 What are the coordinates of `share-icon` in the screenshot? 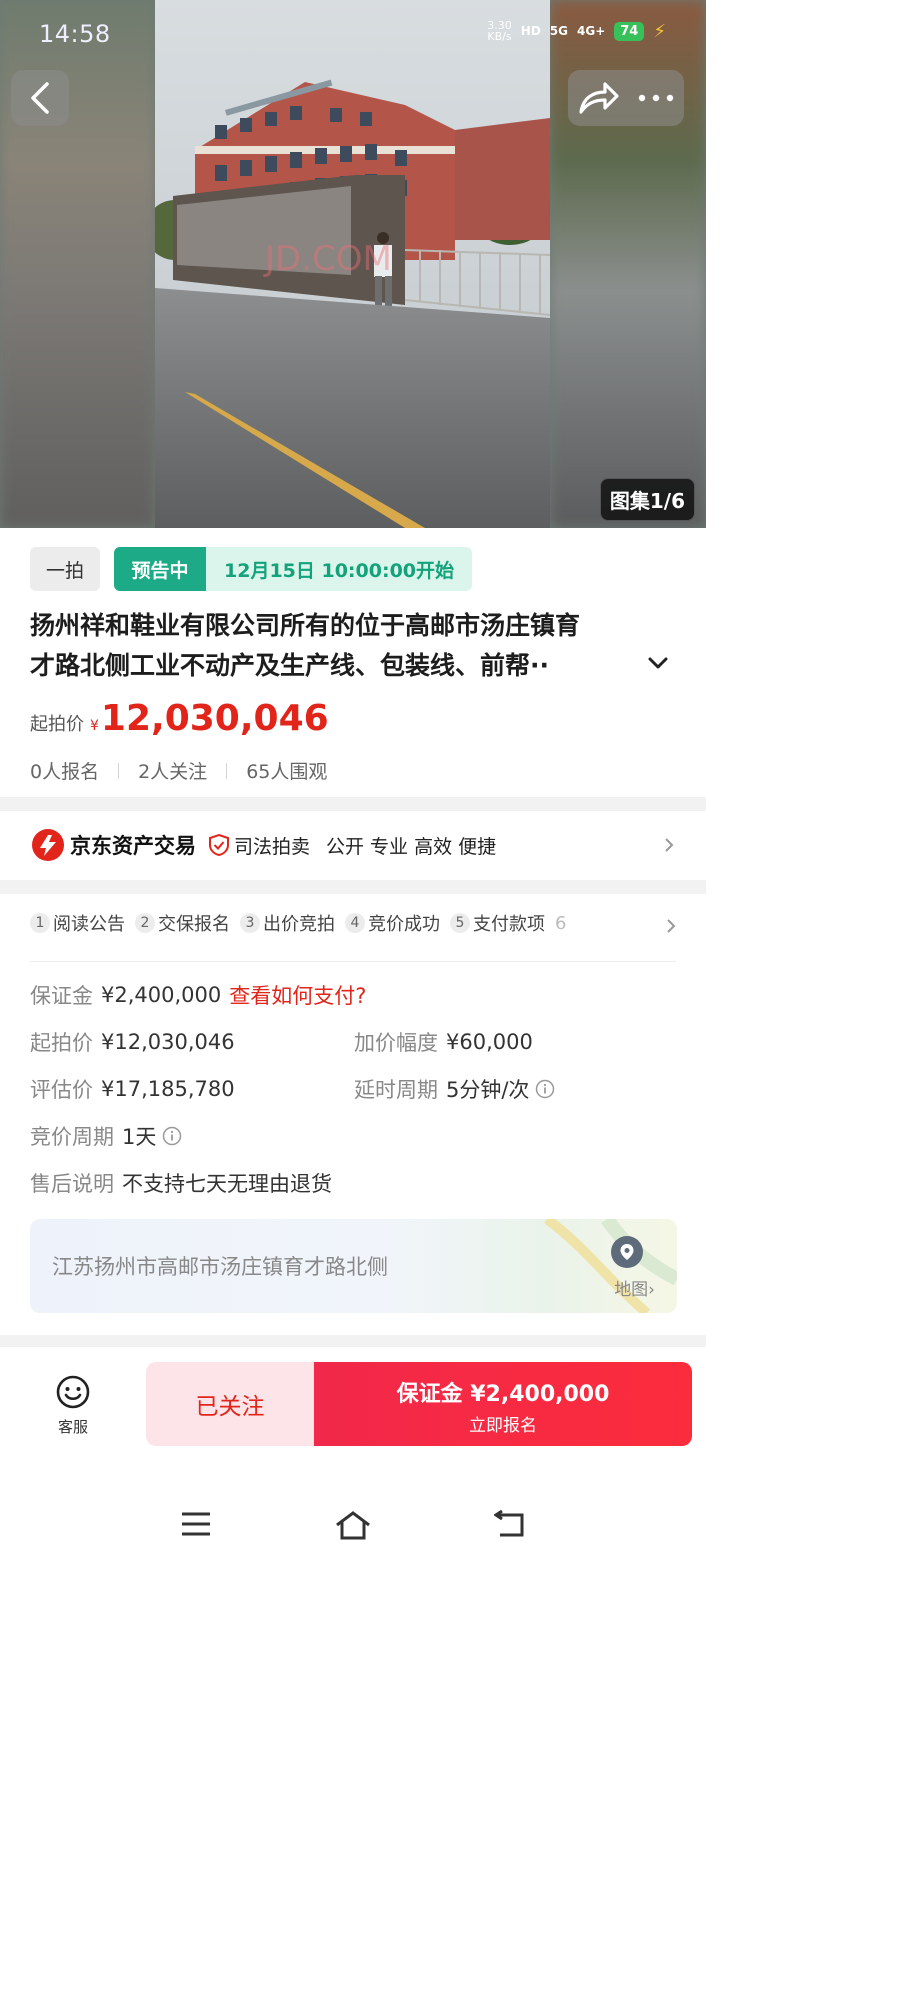 It's located at (598, 98).